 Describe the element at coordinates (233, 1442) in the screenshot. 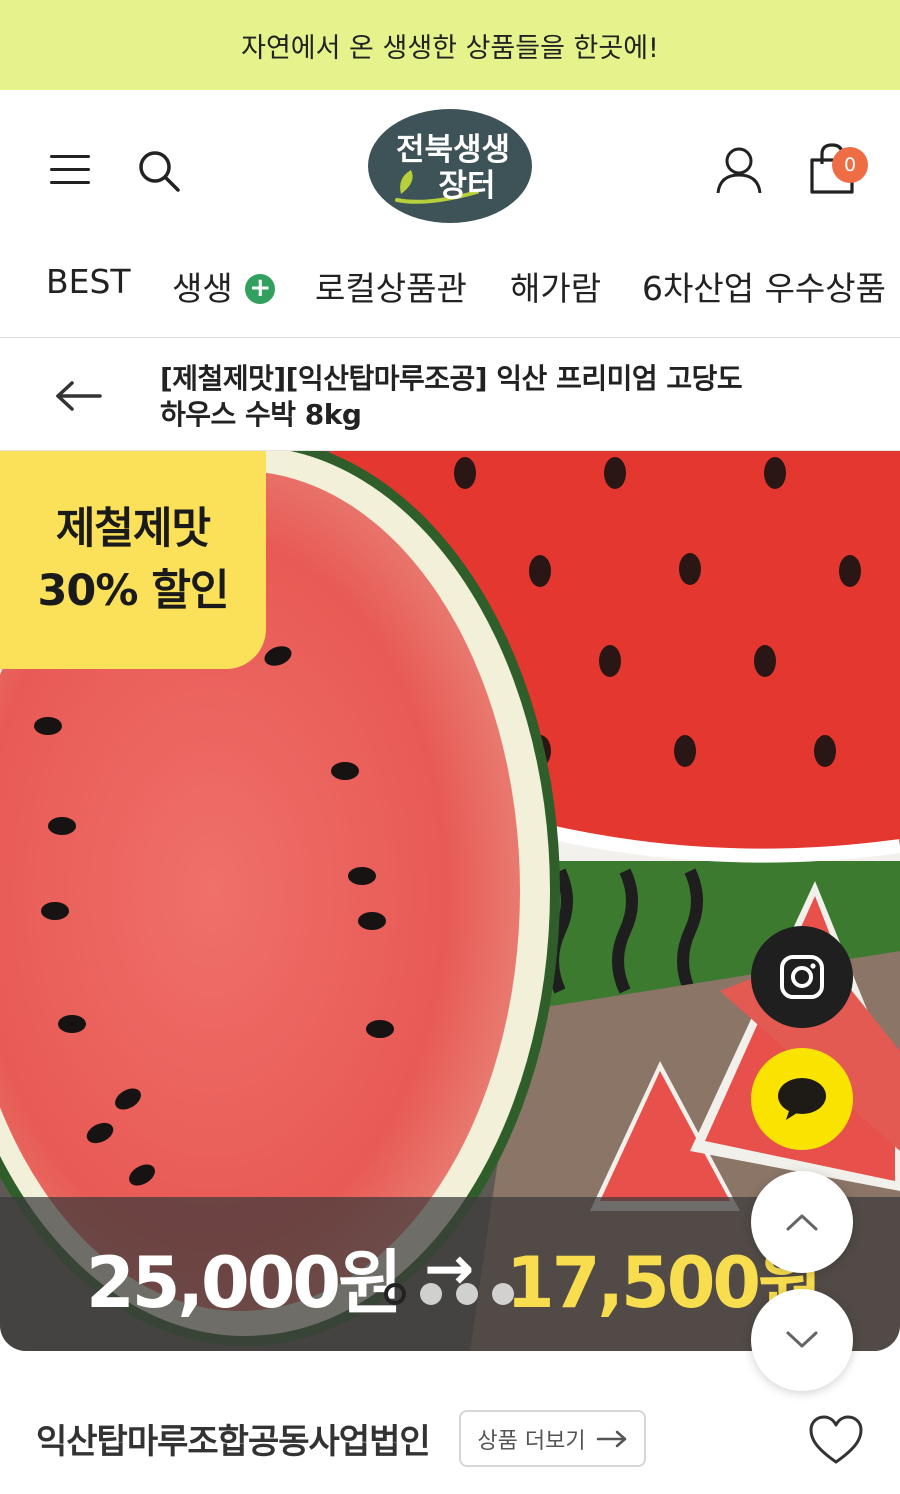

I see `seller-name: 익산탑마루조합공동사업법인` at that location.